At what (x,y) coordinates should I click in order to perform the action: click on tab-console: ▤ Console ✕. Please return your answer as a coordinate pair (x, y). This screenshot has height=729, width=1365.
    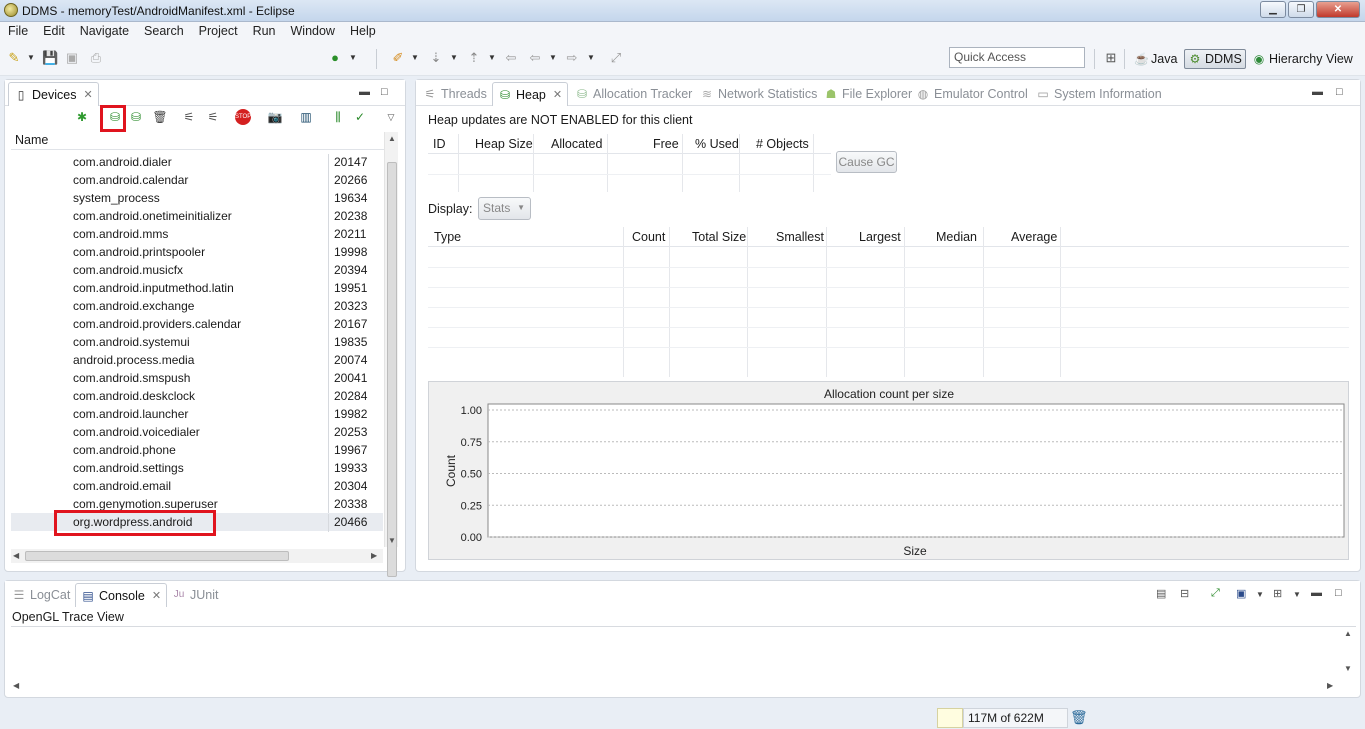
    Looking at the image, I should click on (121, 595).